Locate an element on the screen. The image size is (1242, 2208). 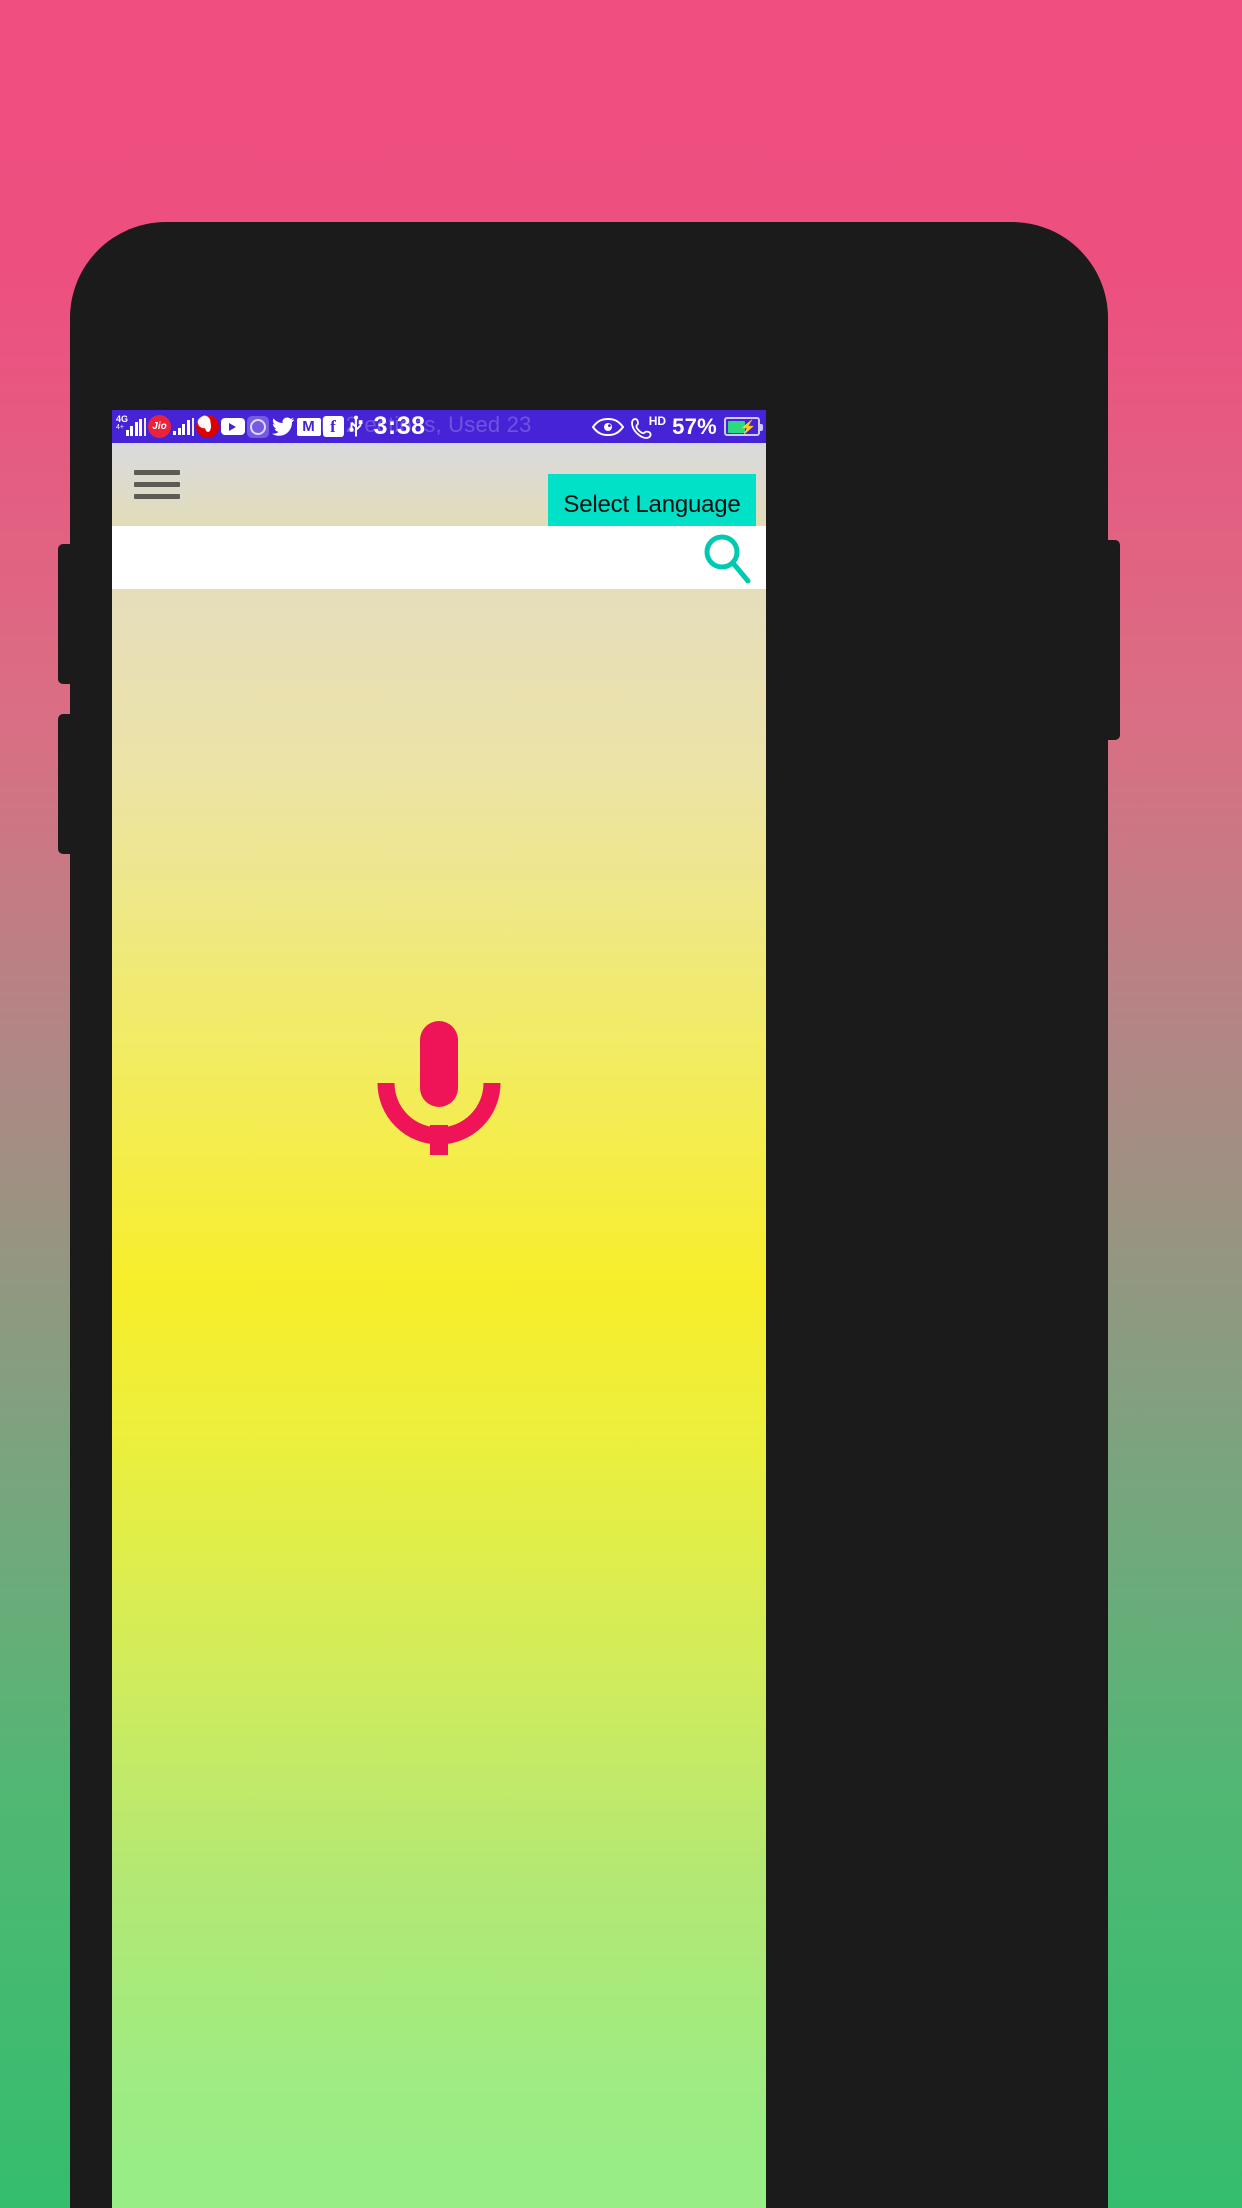
vodafone-icon is located at coordinates (207, 426).